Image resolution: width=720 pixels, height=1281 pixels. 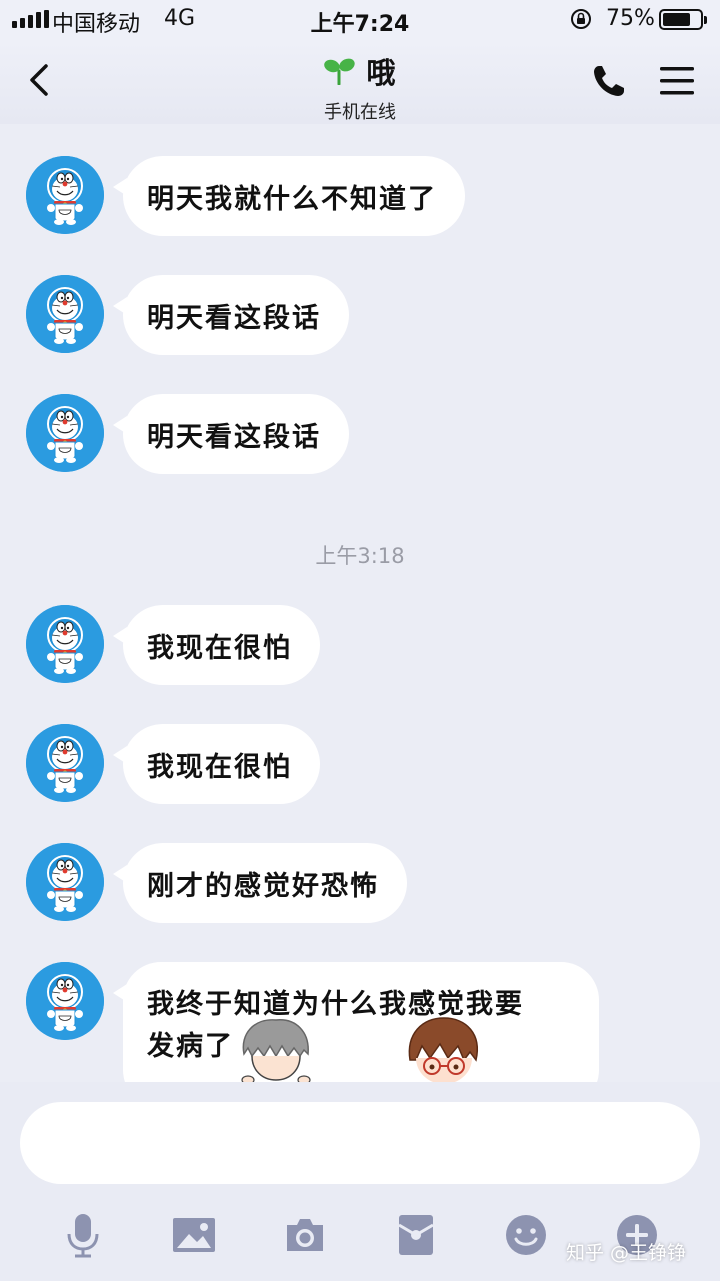 I want to click on camera-button, so click(x=305, y=1235).